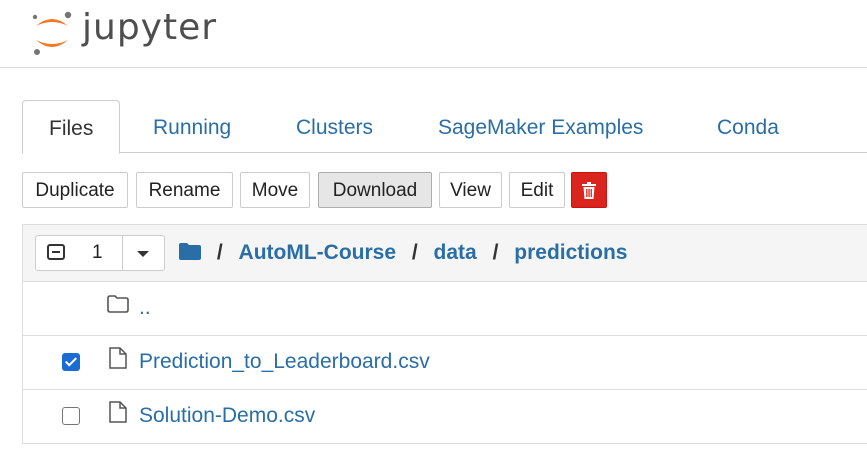 The image size is (867, 473). What do you see at coordinates (570, 252) in the screenshot?
I see `breadcrumb-predictions: predictions` at bounding box center [570, 252].